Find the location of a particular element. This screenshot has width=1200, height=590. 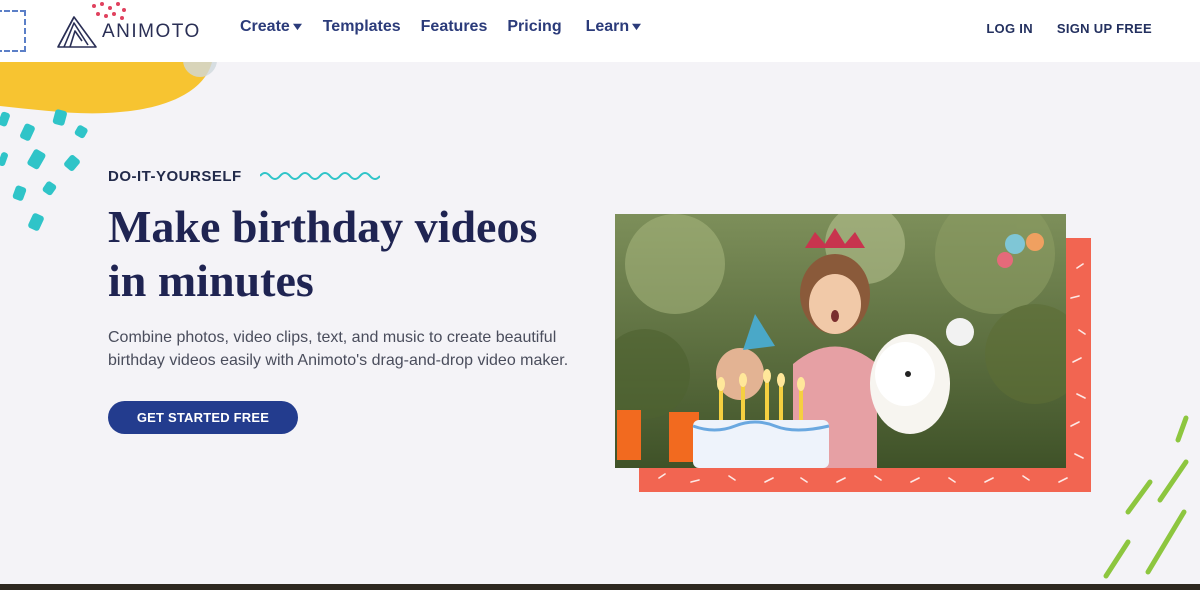

nav-item-label: Features is located at coordinates (454, 26).